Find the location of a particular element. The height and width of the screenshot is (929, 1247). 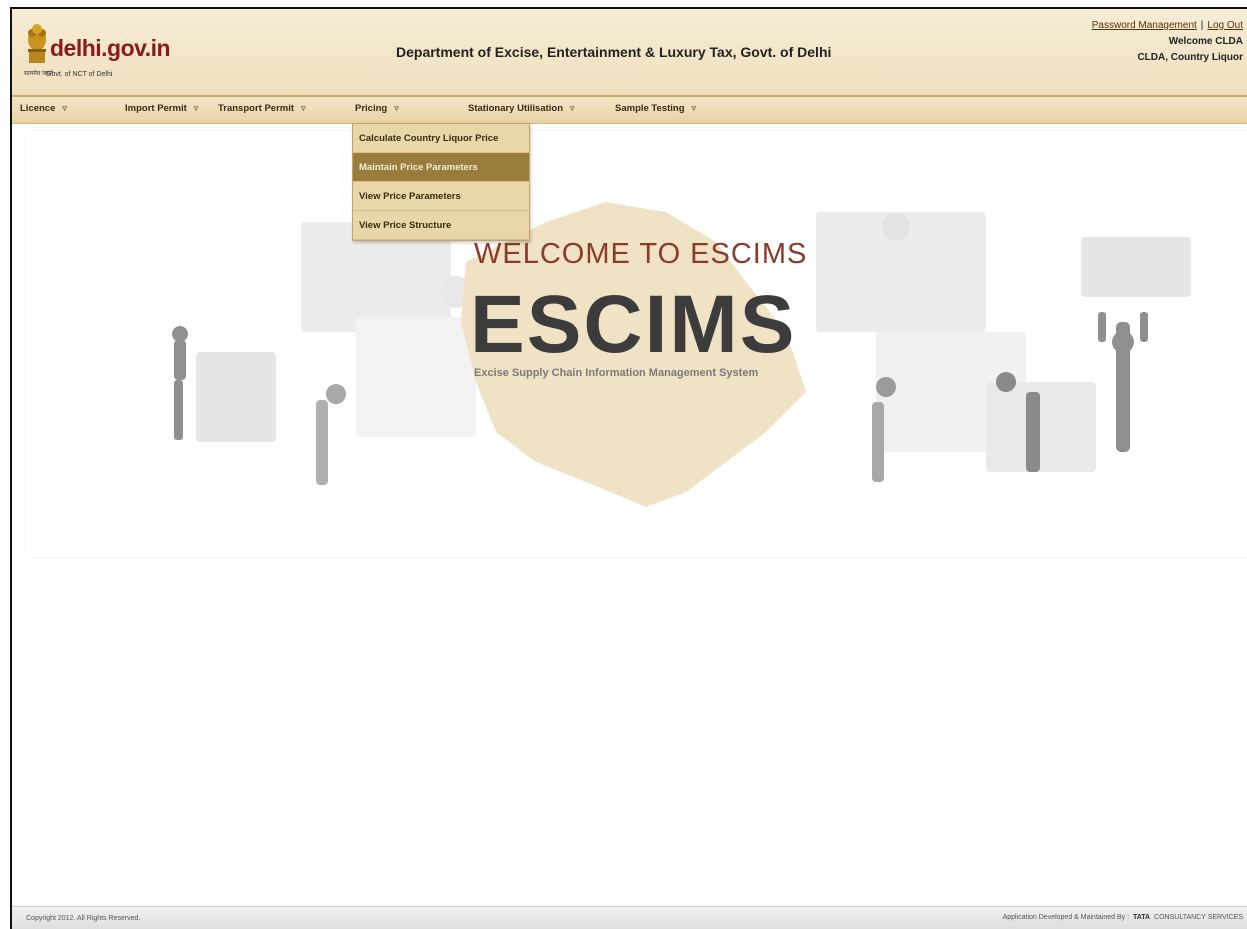

menu-label: Import Permit is located at coordinates (156, 108).